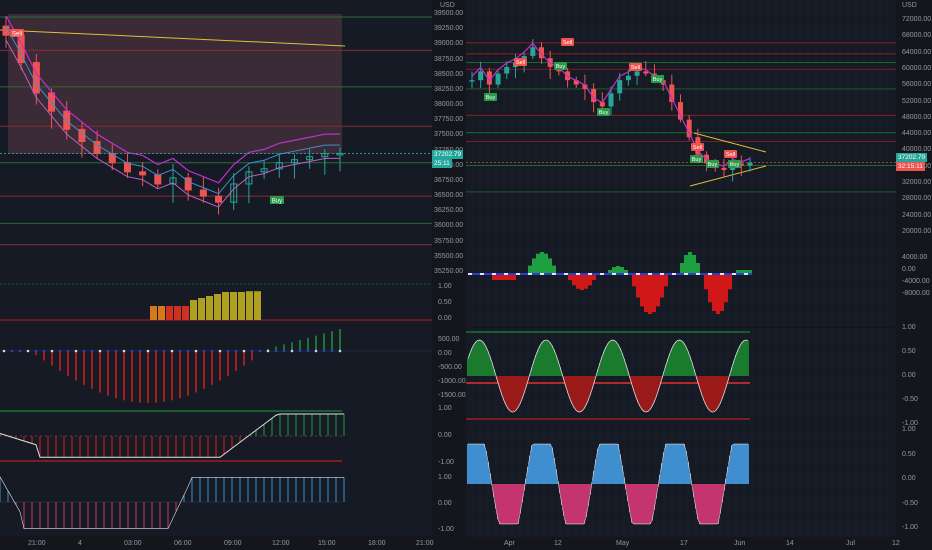  What do you see at coordinates (850, 543) in the screenshot?
I see `time-tick: Jul` at bounding box center [850, 543].